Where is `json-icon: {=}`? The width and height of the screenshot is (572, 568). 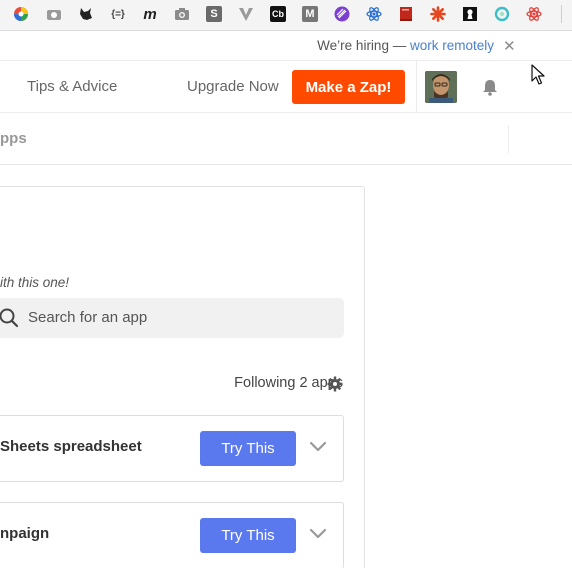
json-icon: {=} is located at coordinates (118, 14).